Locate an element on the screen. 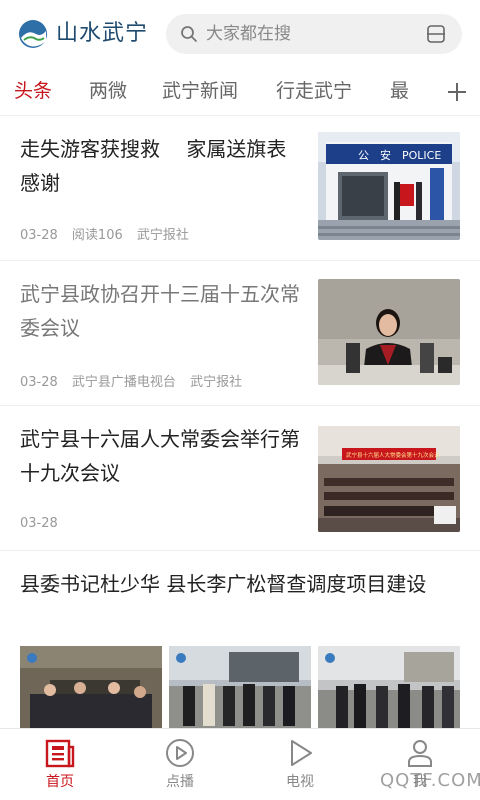 The image size is (480, 800). news-reads: 阅读106 is located at coordinates (97, 235).